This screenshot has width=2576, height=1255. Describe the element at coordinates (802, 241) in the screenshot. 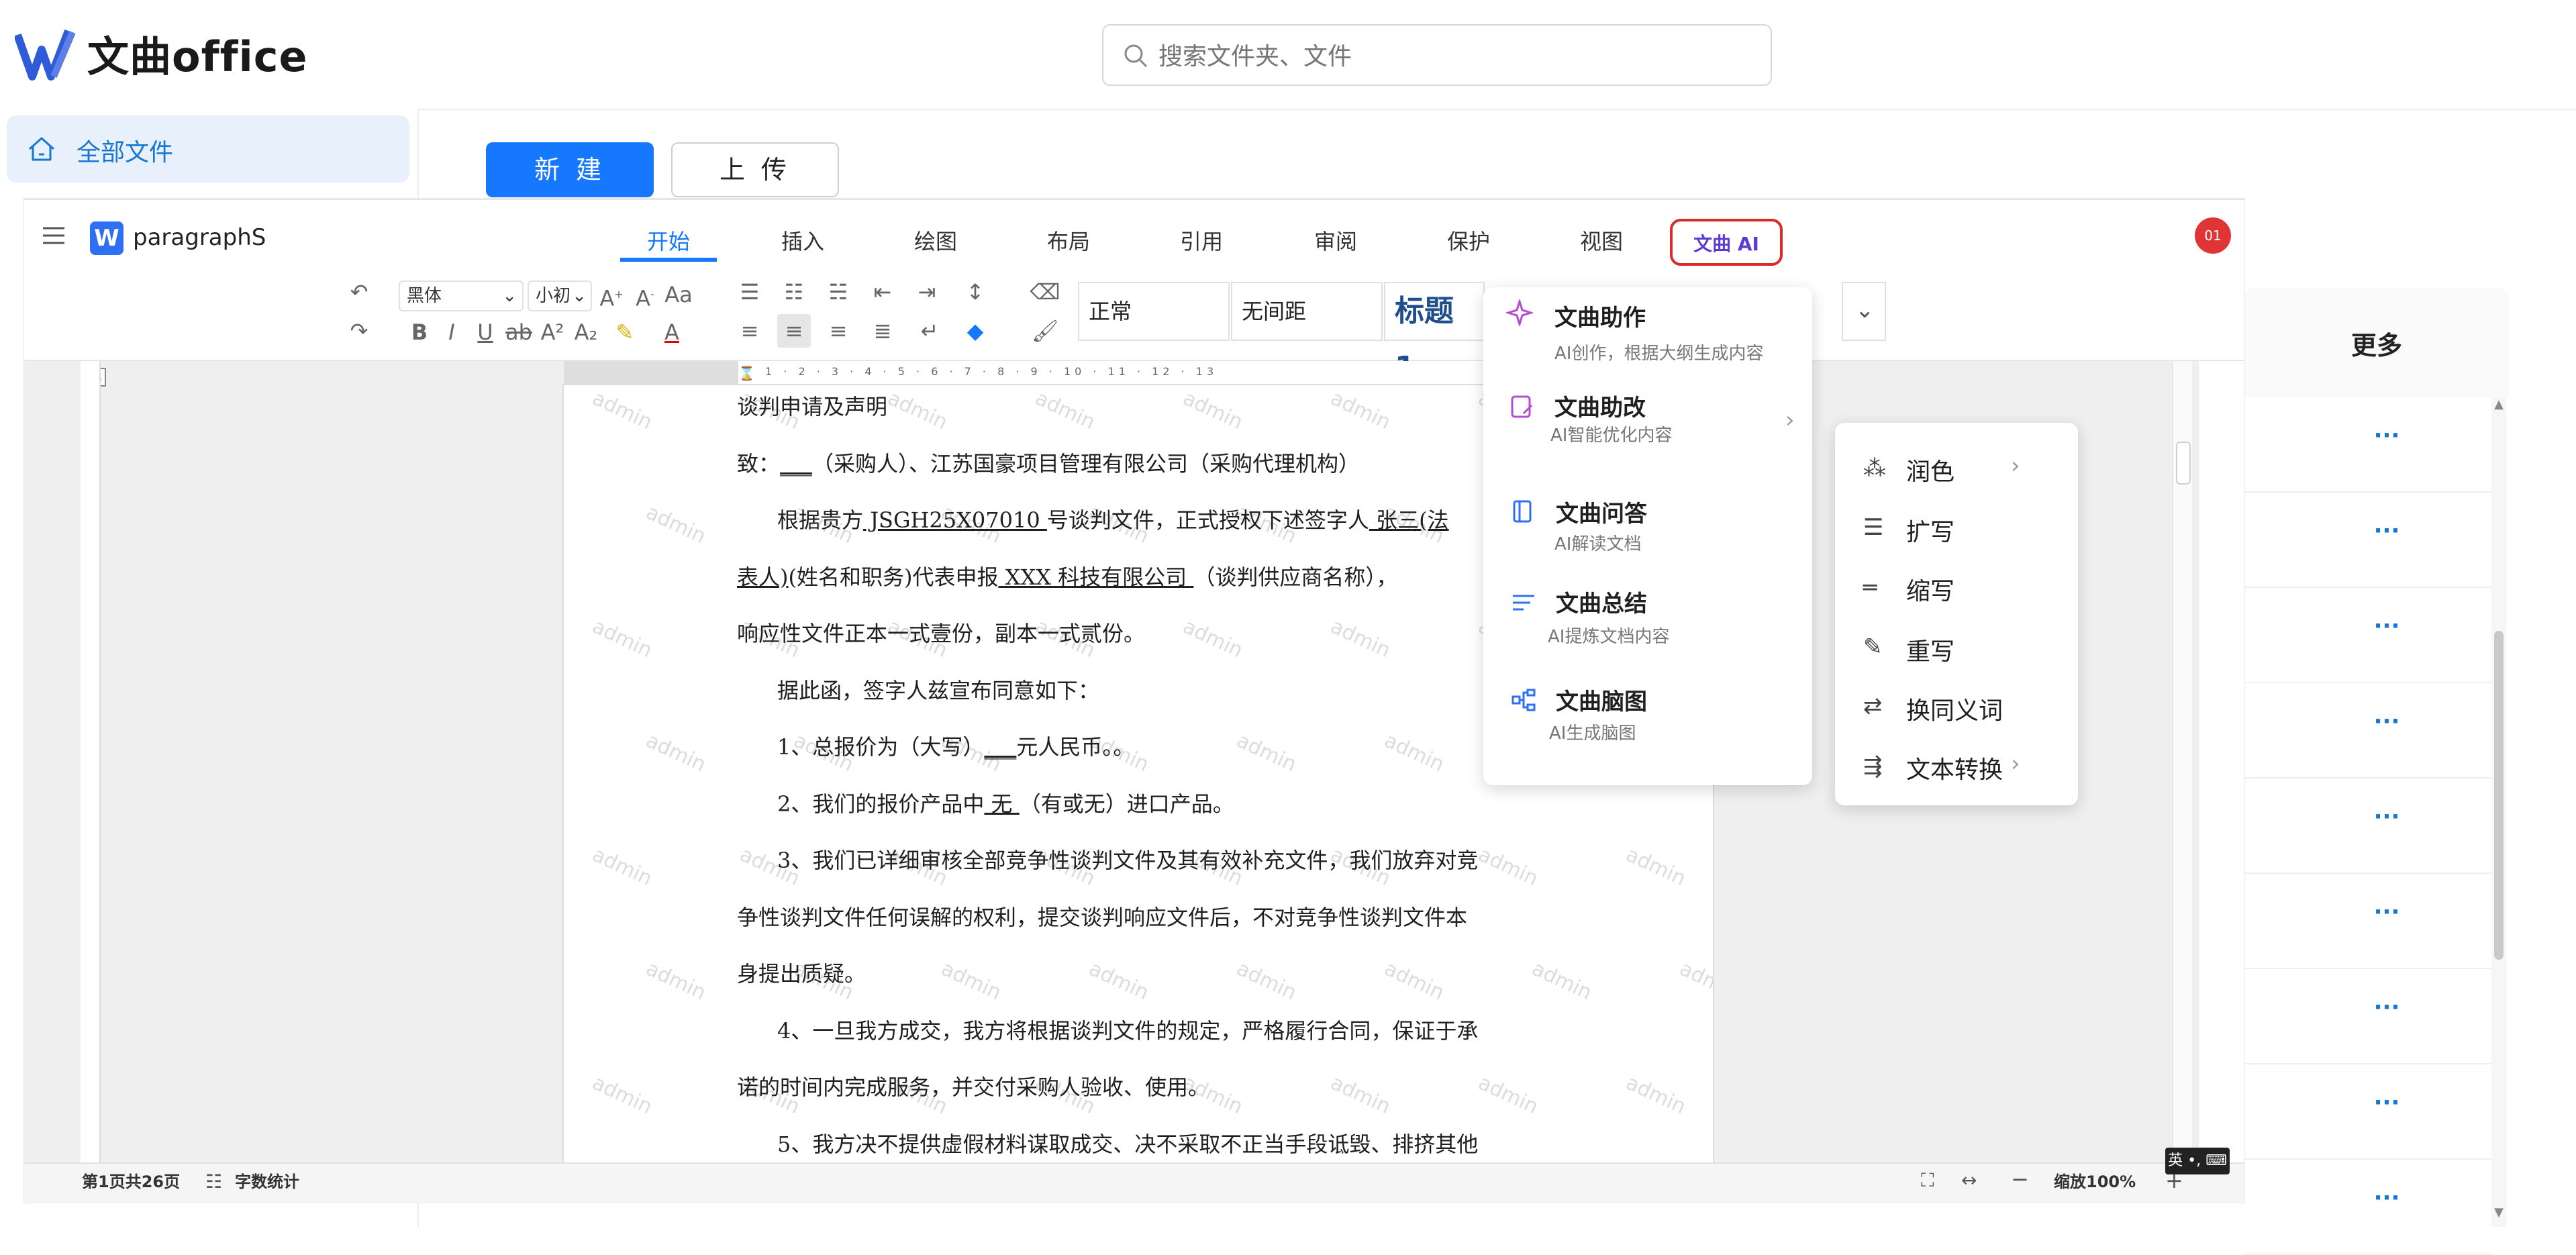

I see `tab-insert: 插入` at that location.